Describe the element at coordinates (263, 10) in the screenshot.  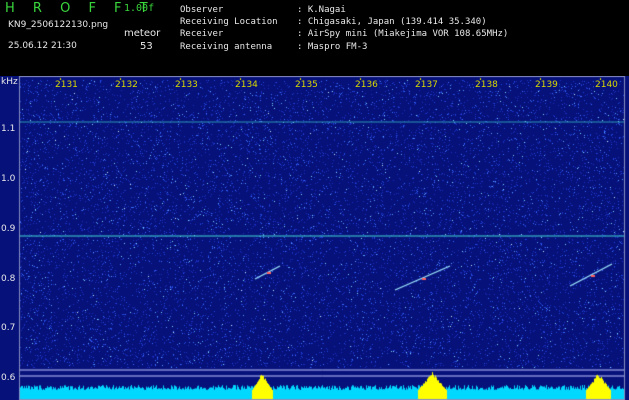
I see `info-row-observer: Observer: K.Nagai` at that location.